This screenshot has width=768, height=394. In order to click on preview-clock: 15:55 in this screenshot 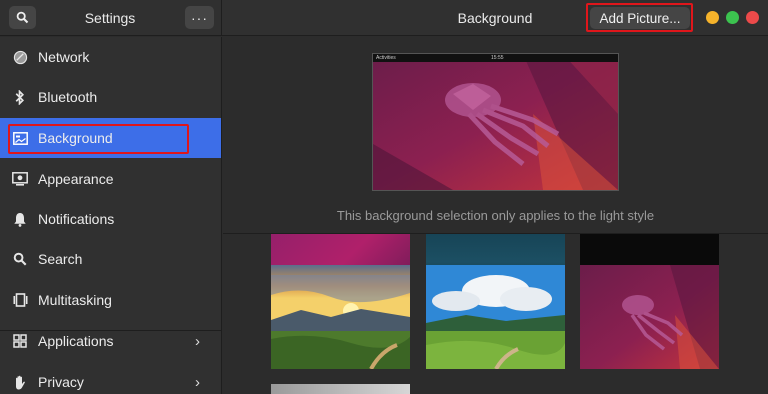, I will do `click(497, 58)`.